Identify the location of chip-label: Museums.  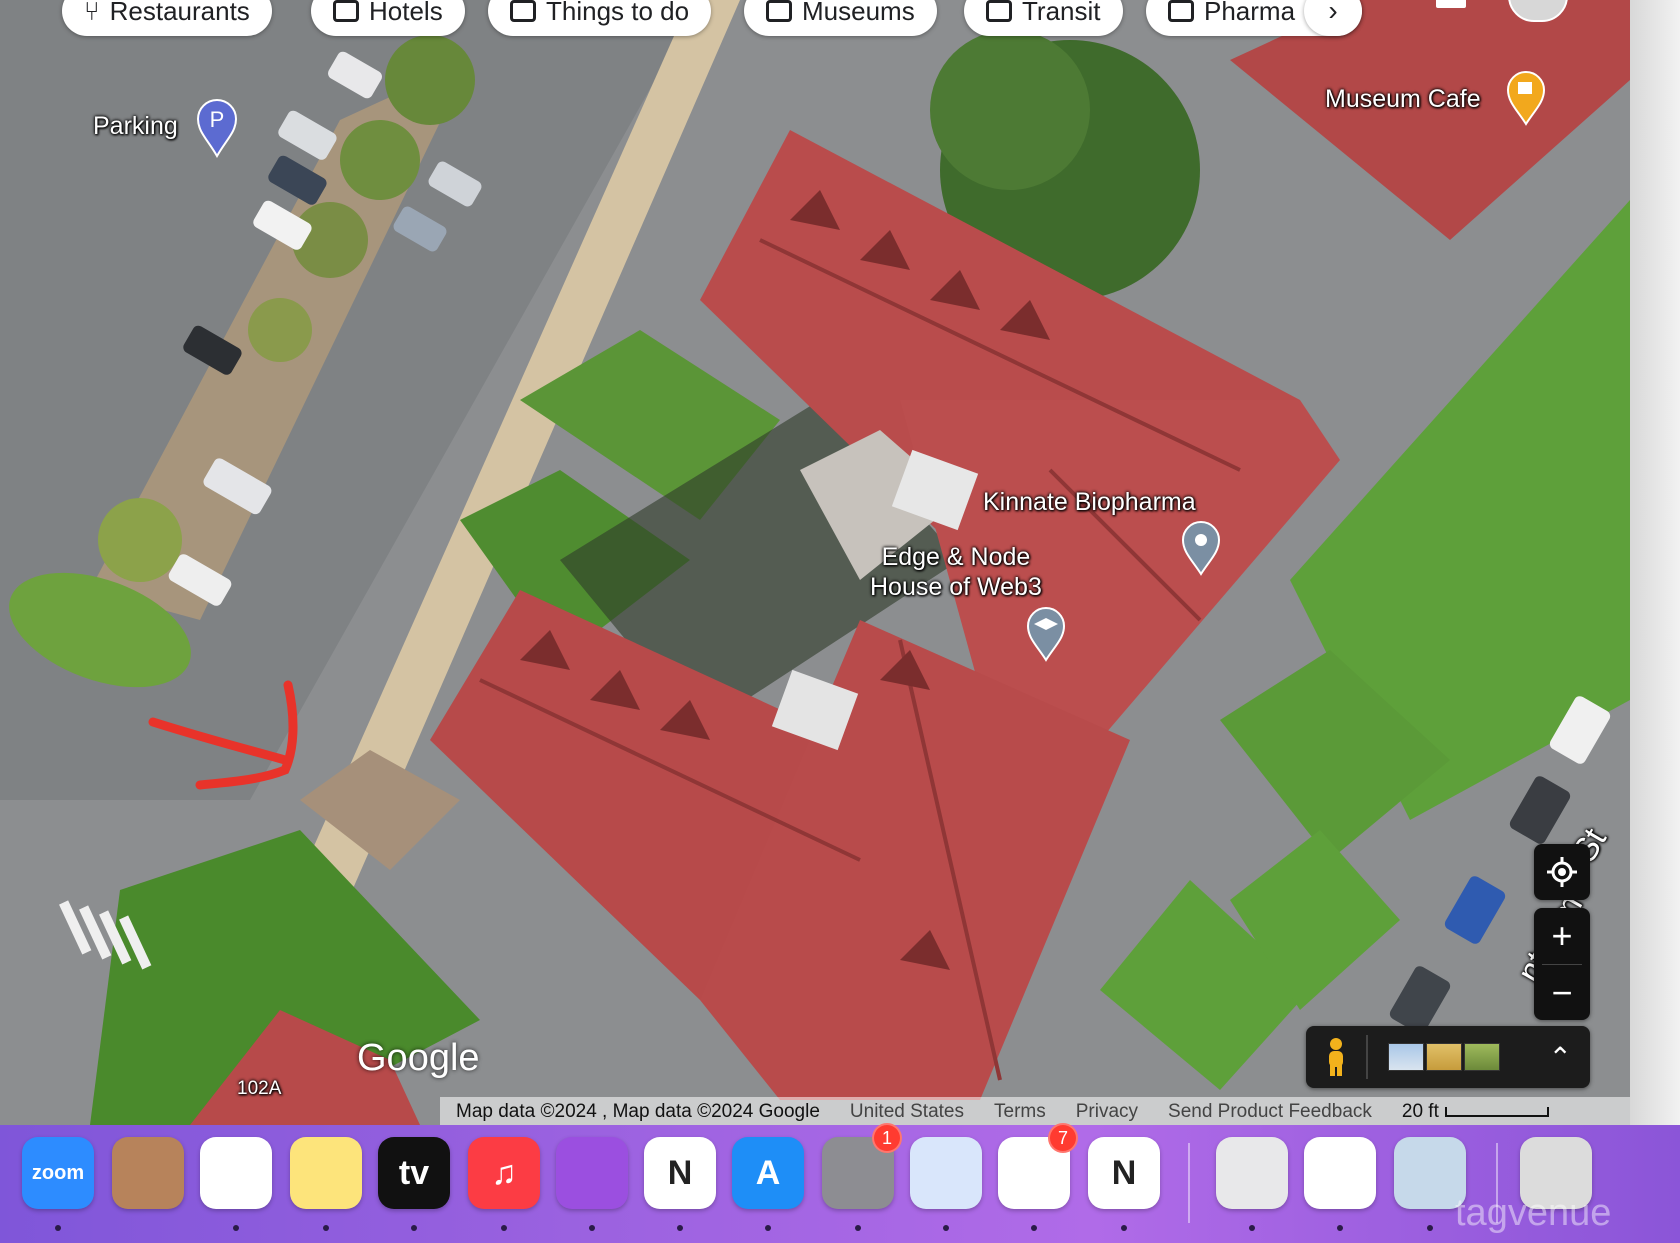
(858, 13).